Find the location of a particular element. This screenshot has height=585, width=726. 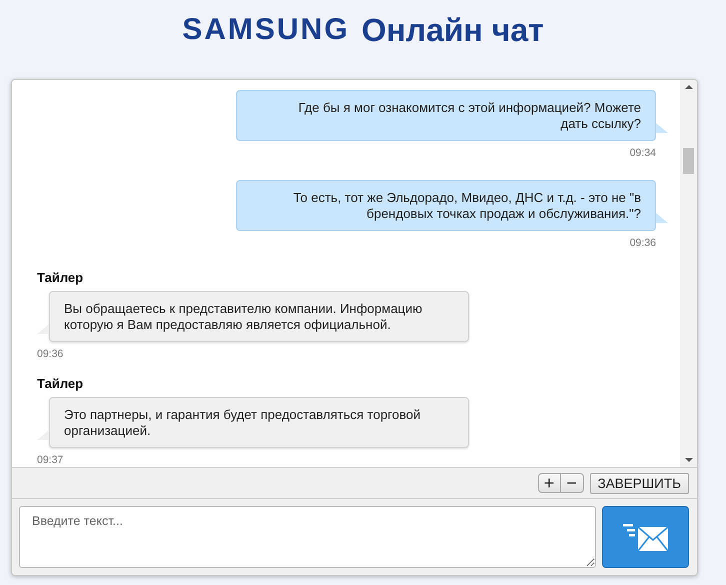

message-time: 09:37 is located at coordinates (50, 460).